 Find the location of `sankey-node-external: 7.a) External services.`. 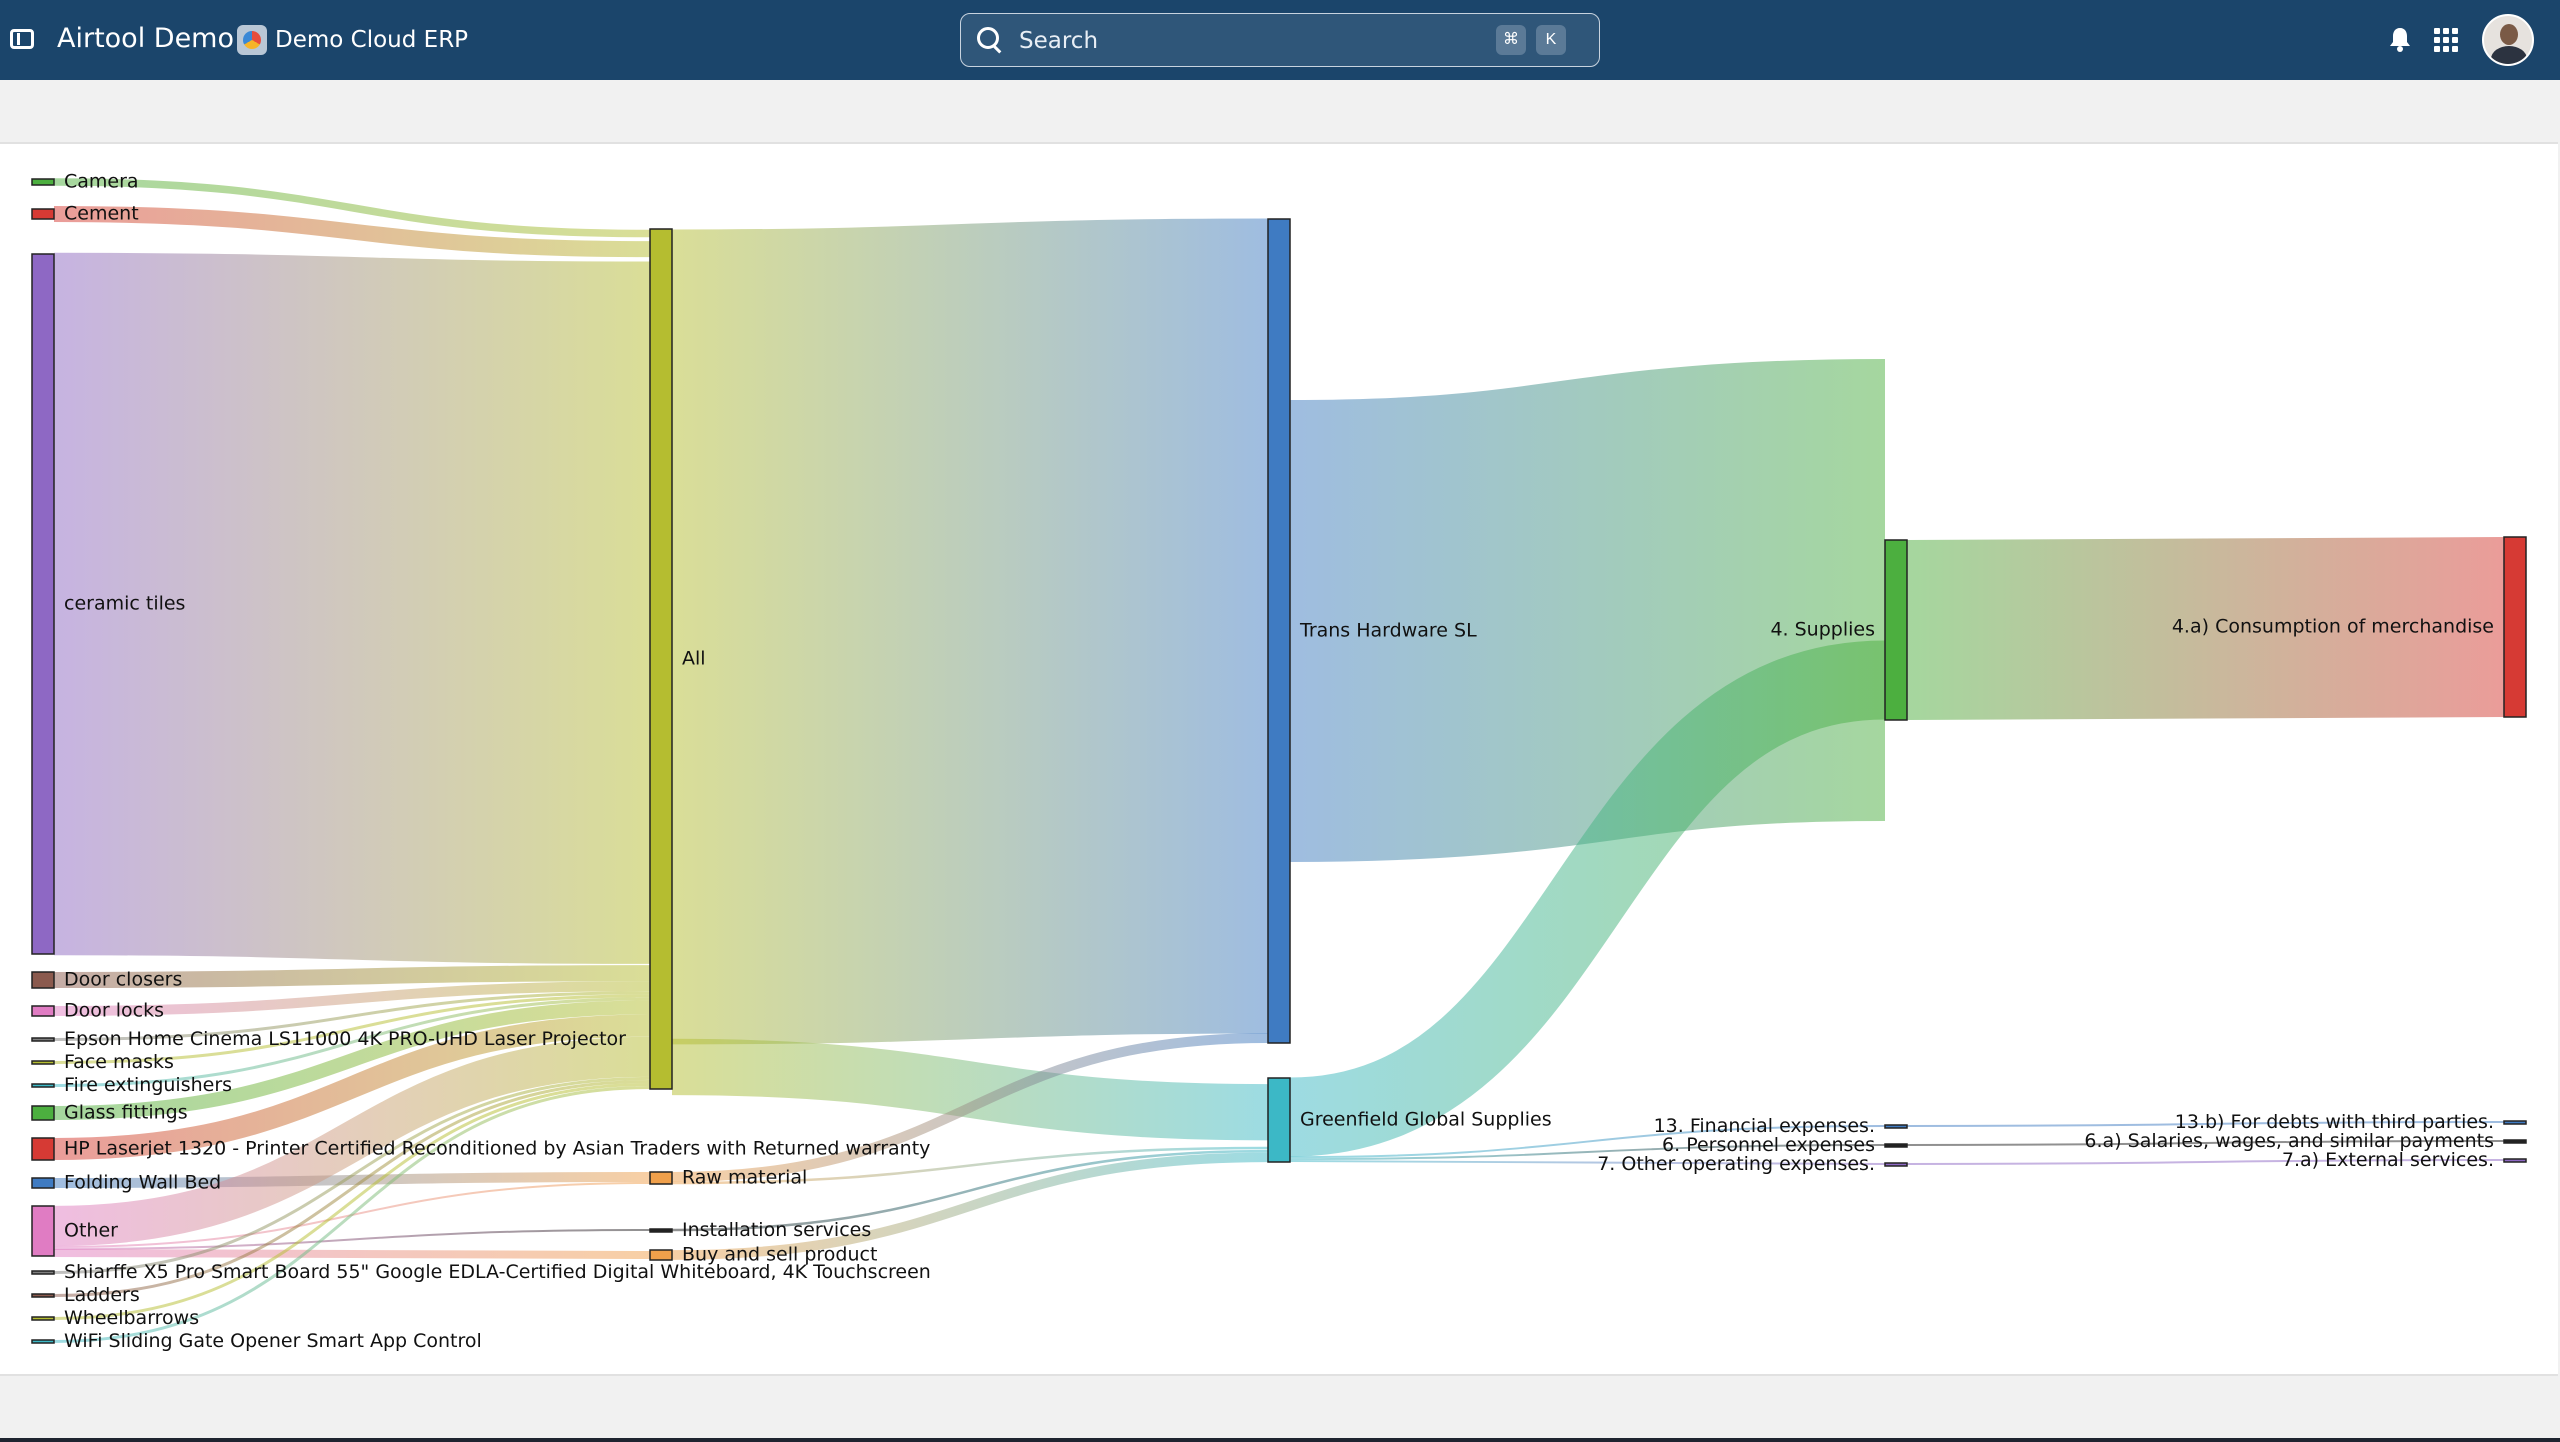

sankey-node-external: 7.a) External services. is located at coordinates (2404, 1160).